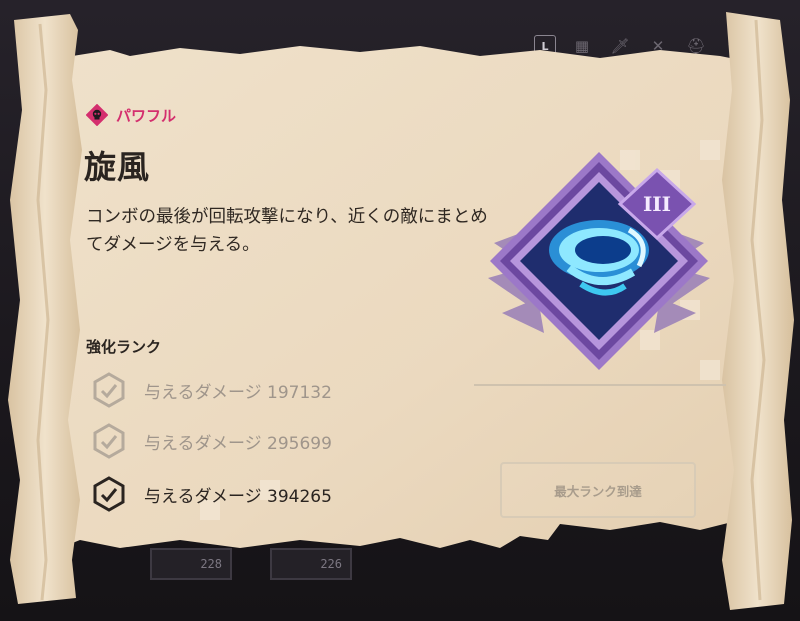 The image size is (800, 621). I want to click on tier-label: III, so click(657, 204).